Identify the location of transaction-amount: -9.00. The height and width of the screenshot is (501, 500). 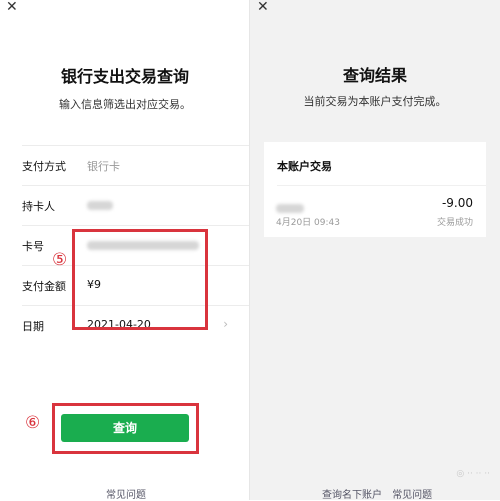
(457, 203).